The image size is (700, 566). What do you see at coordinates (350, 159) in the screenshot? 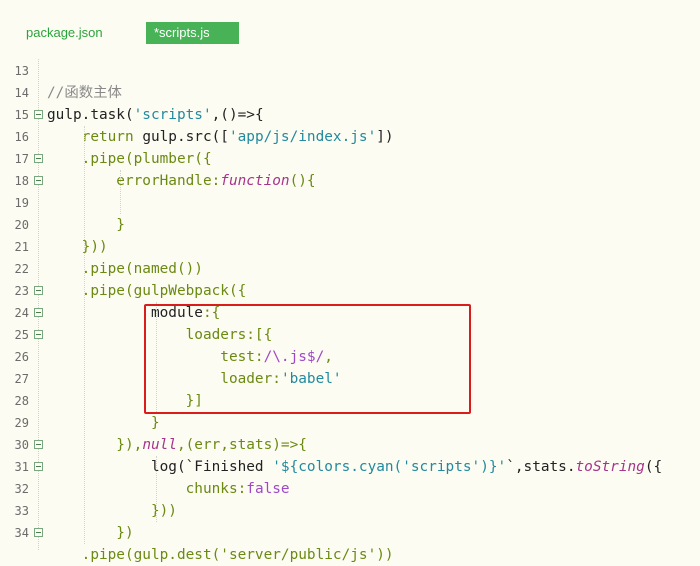
I see `code-line: 17 .pipe(plumber({` at bounding box center [350, 159].